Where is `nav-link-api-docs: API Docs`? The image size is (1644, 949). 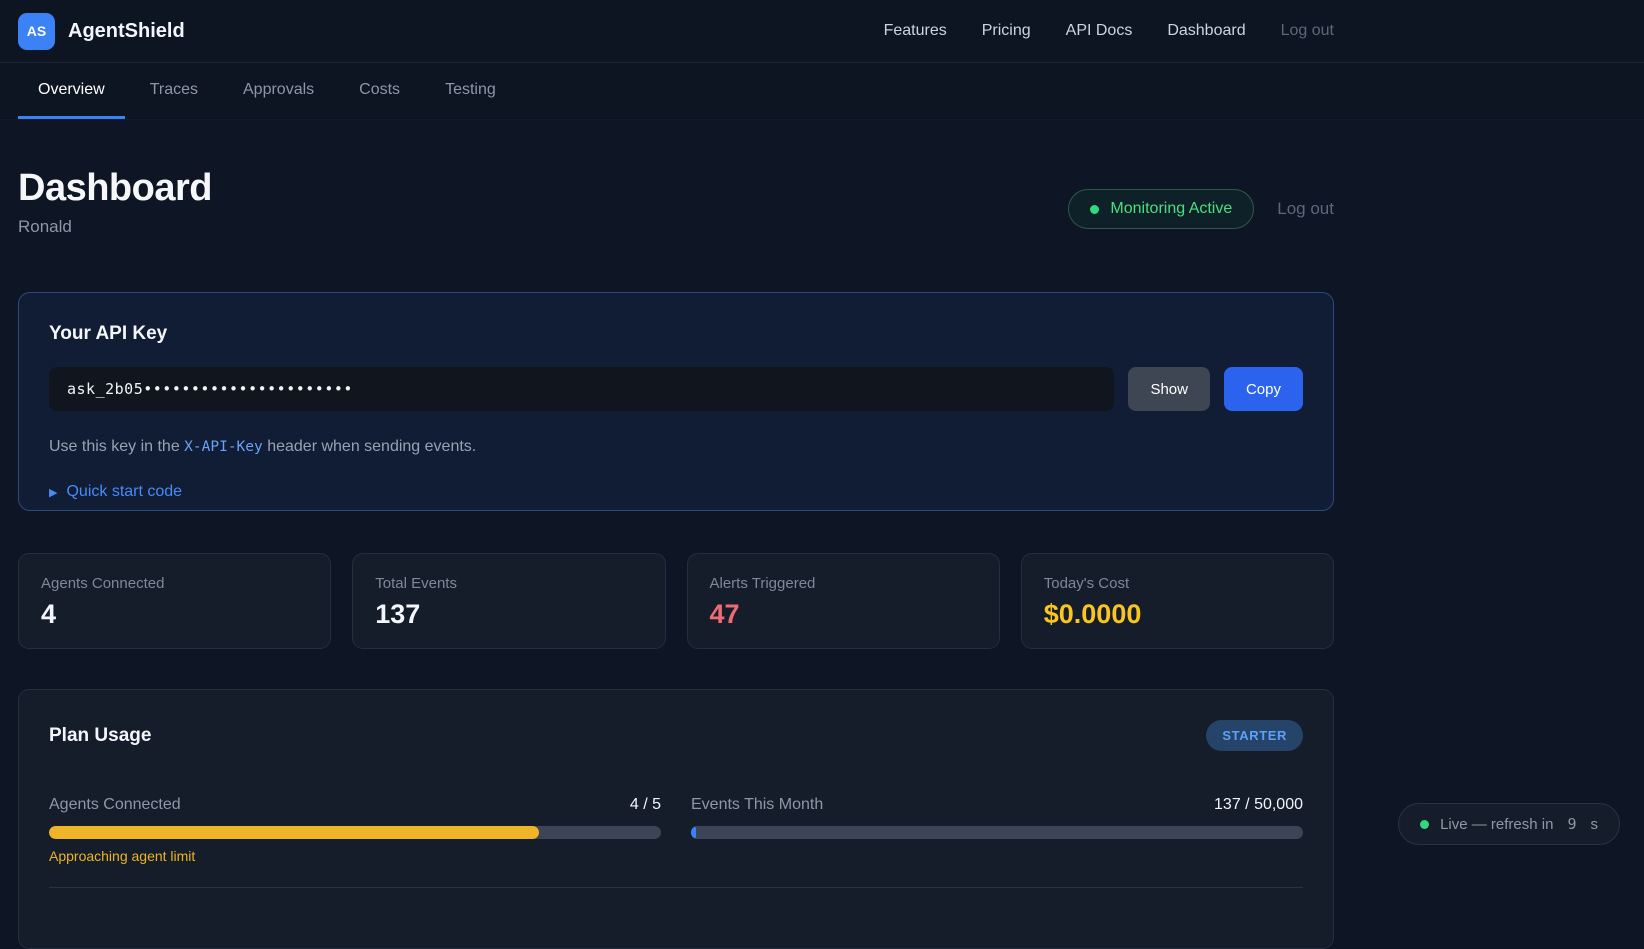
nav-link-api-docs: API Docs is located at coordinates (1099, 31).